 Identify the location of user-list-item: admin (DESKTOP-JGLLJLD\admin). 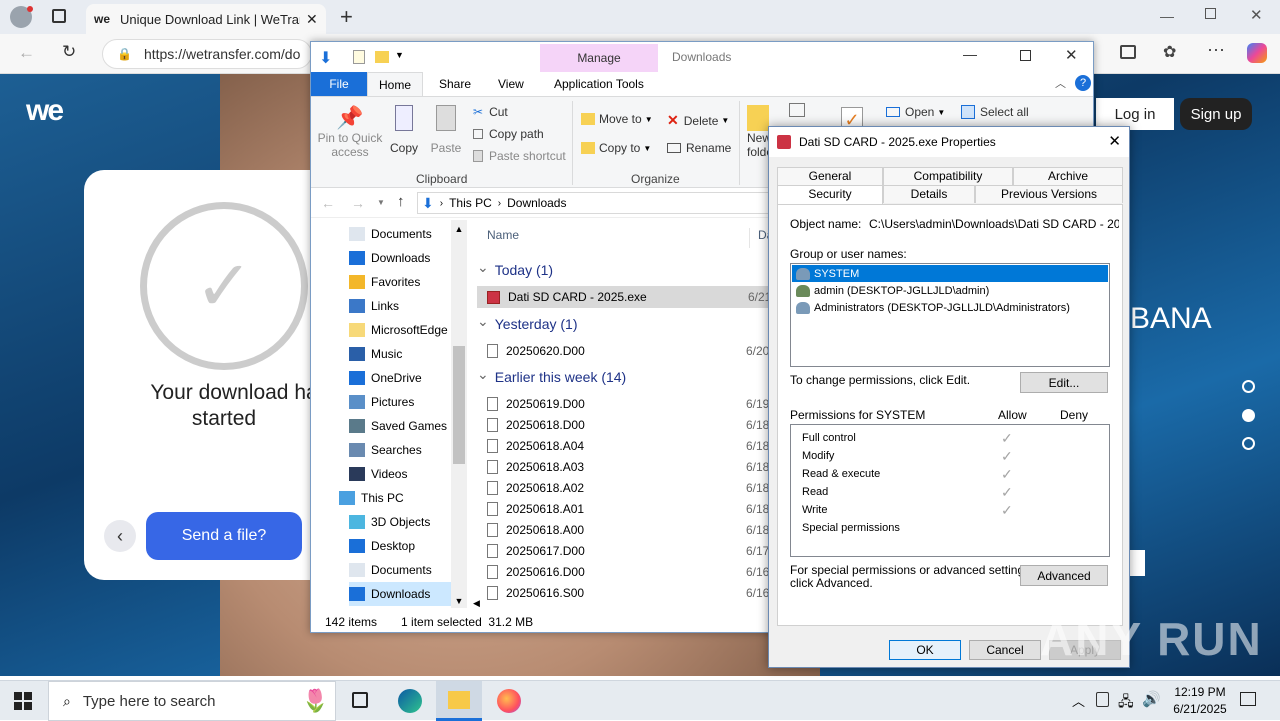
(950, 290).